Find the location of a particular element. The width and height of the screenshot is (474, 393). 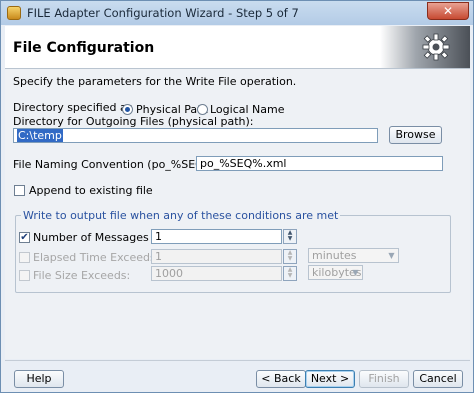

help-button: Help is located at coordinates (39, 379).